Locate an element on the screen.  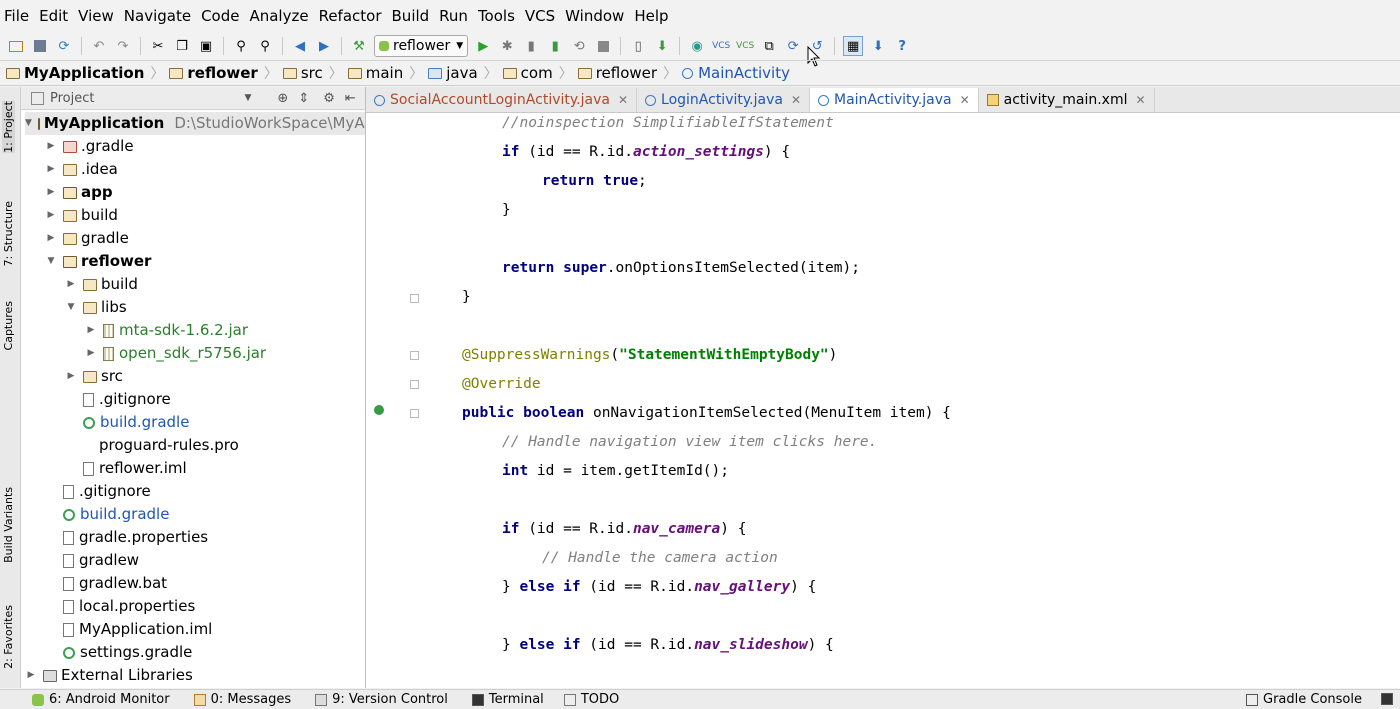
menu-window: Window is located at coordinates (595, 16).